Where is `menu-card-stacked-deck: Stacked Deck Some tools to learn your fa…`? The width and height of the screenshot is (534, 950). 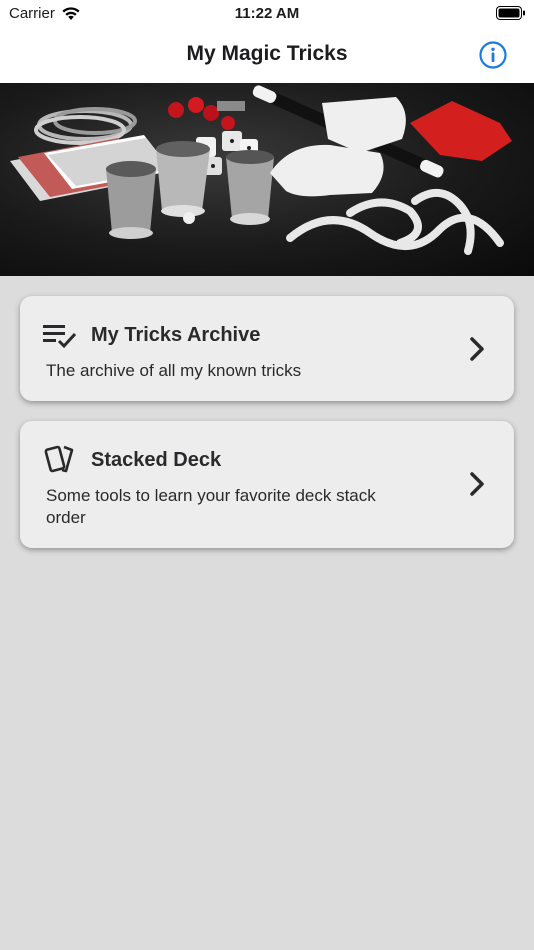 menu-card-stacked-deck: Stacked Deck Some tools to learn your fa… is located at coordinates (267, 484).